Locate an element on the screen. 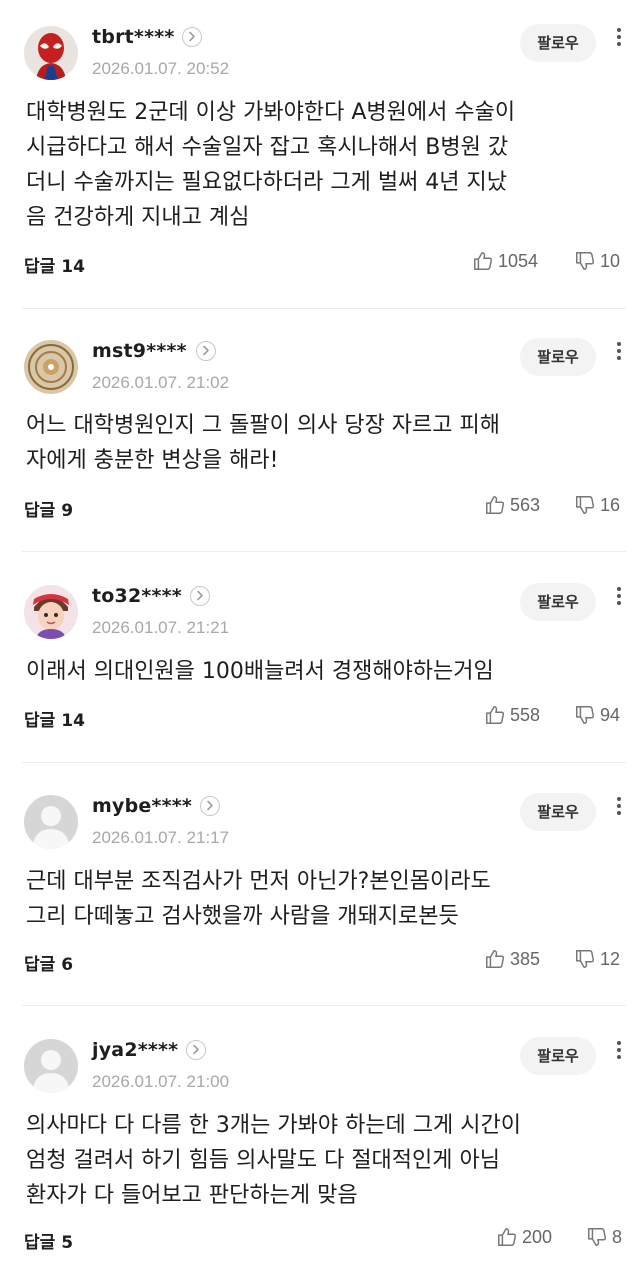 The height and width of the screenshot is (1280, 640). comment-date: 2026.01.07. 21:02 is located at coordinates (161, 382).